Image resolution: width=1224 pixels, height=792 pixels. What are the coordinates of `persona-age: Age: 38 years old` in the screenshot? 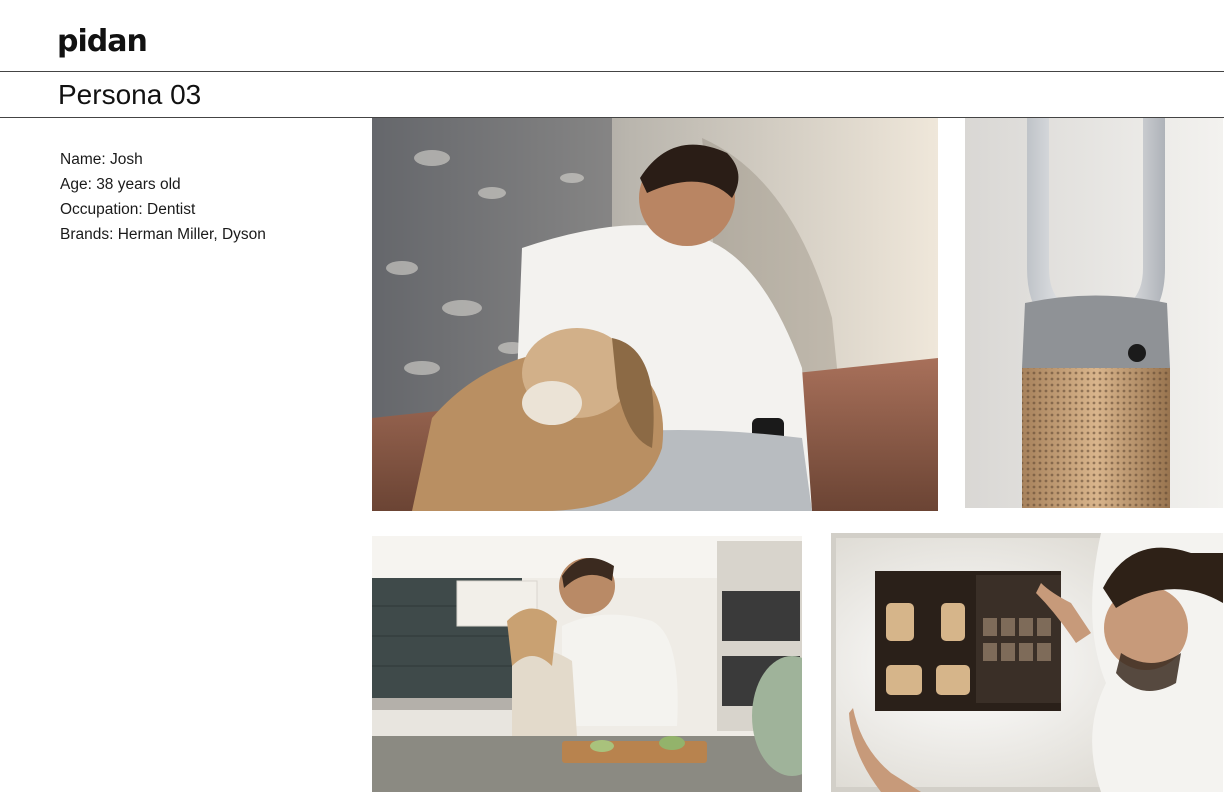 It's located at (120, 184).